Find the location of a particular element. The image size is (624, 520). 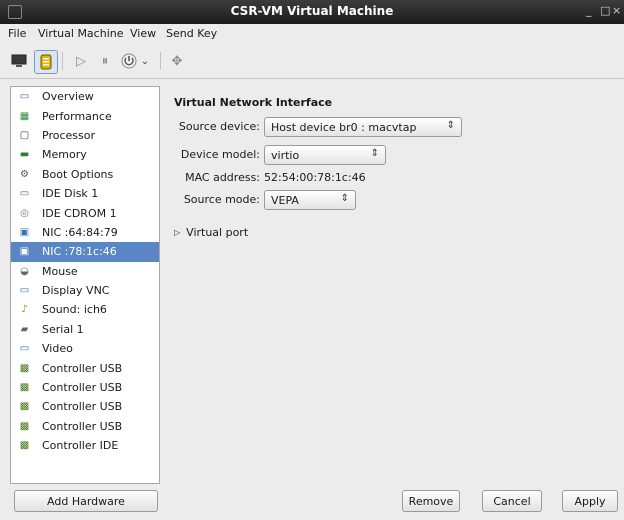

fullscreen-icon: ✥ is located at coordinates (177, 61).